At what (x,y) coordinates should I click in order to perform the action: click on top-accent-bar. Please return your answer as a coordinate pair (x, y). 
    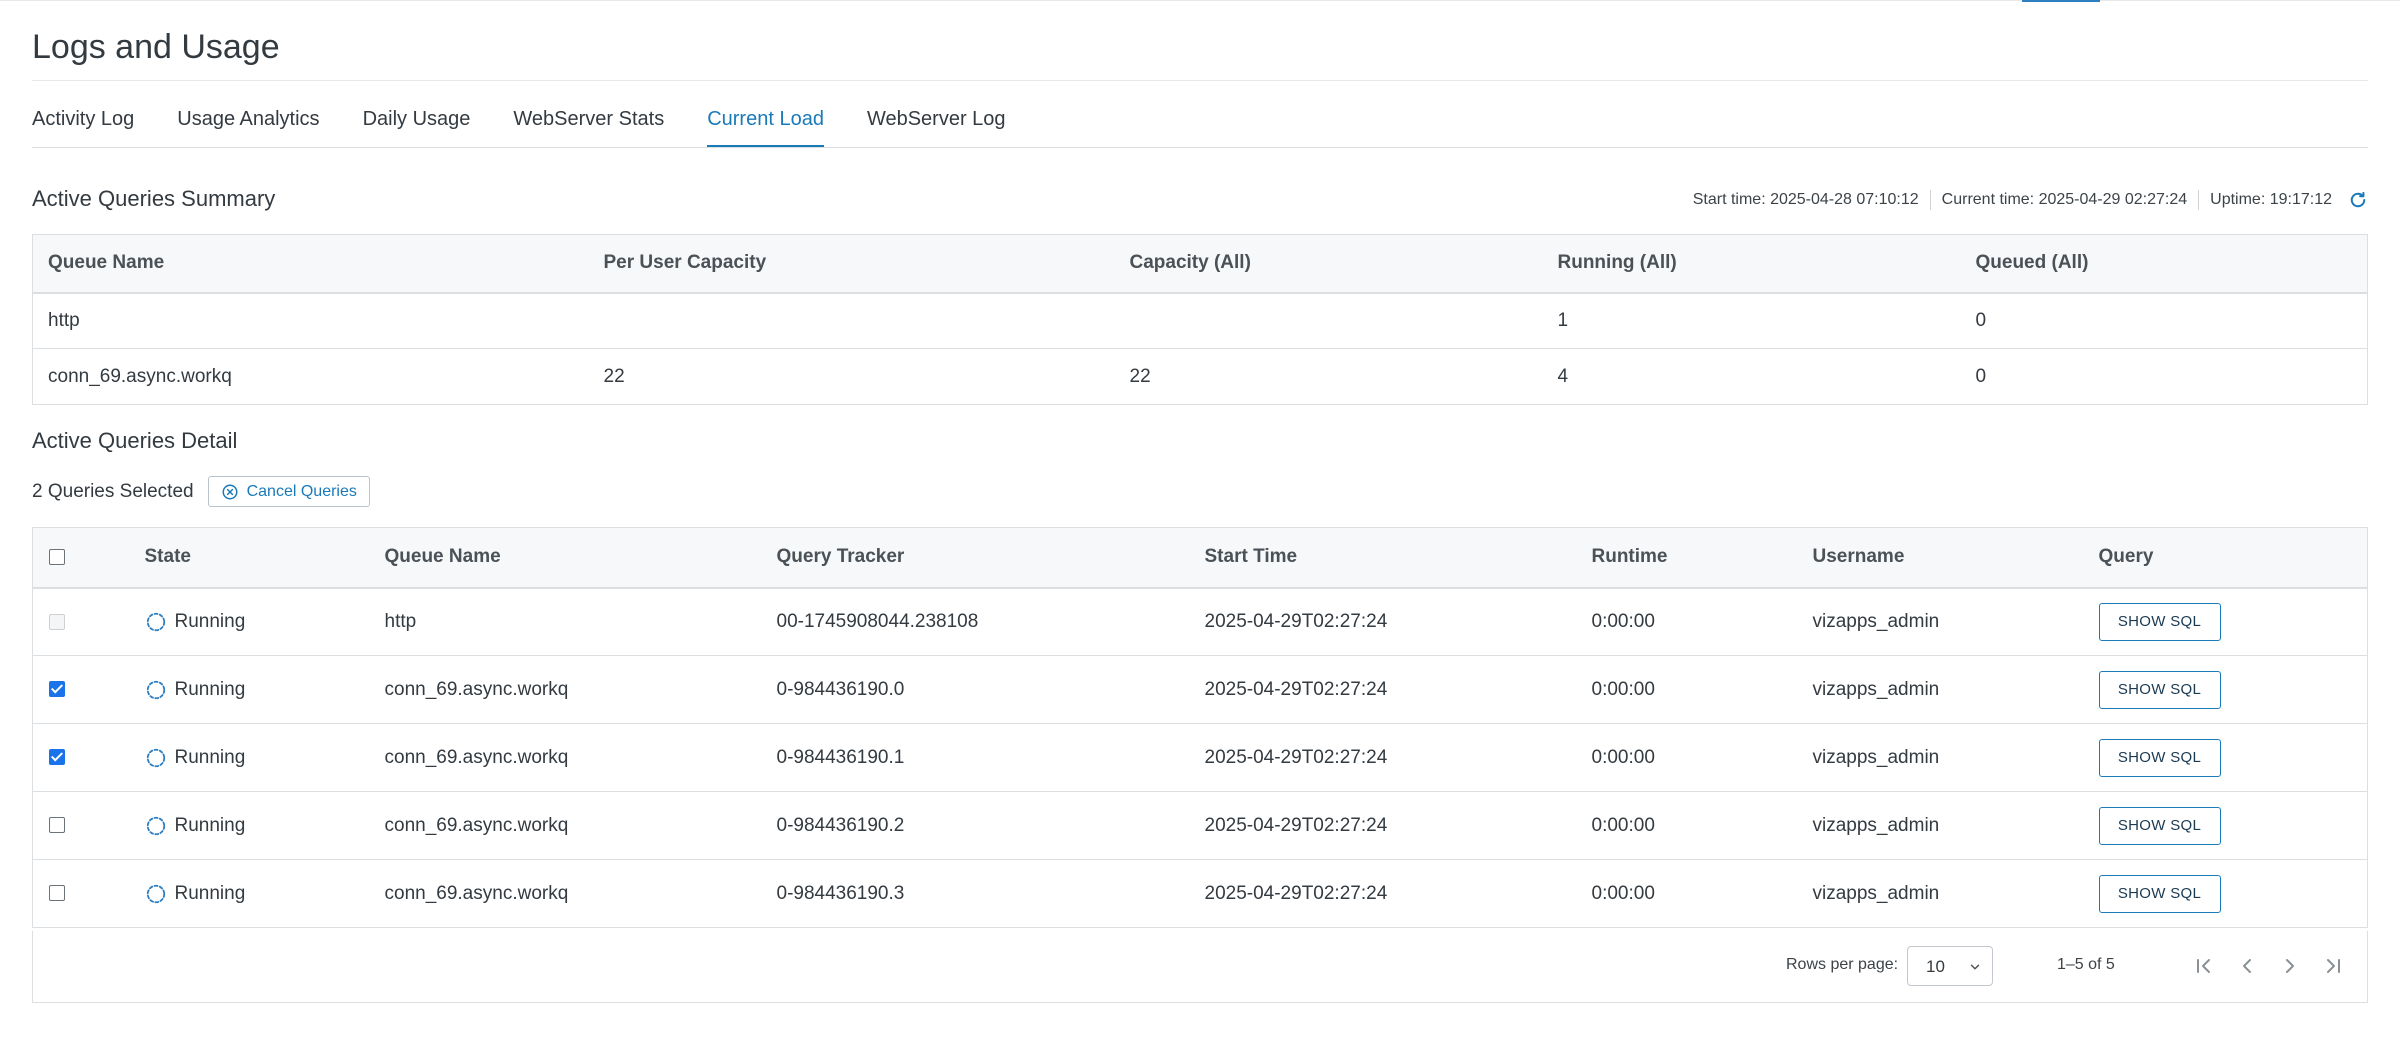
    Looking at the image, I should click on (2061, 1).